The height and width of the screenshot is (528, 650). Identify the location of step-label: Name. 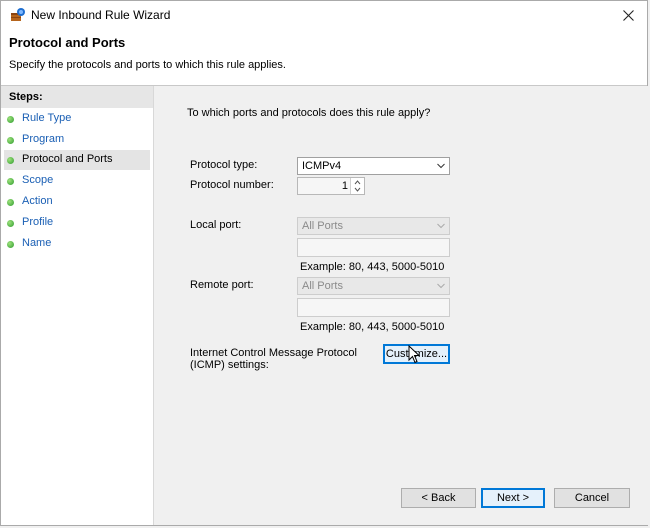
(37, 243).